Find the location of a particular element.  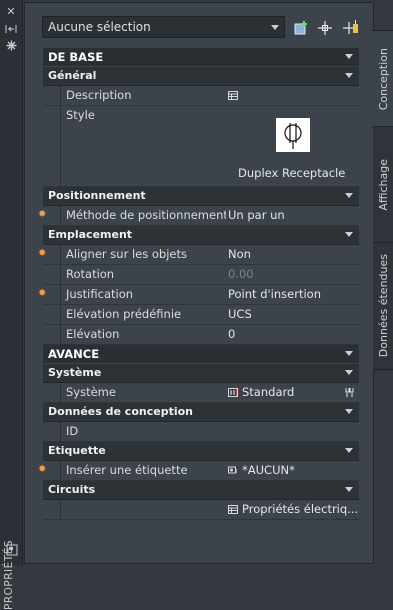

property-value: Standard is located at coordinates (292, 392).